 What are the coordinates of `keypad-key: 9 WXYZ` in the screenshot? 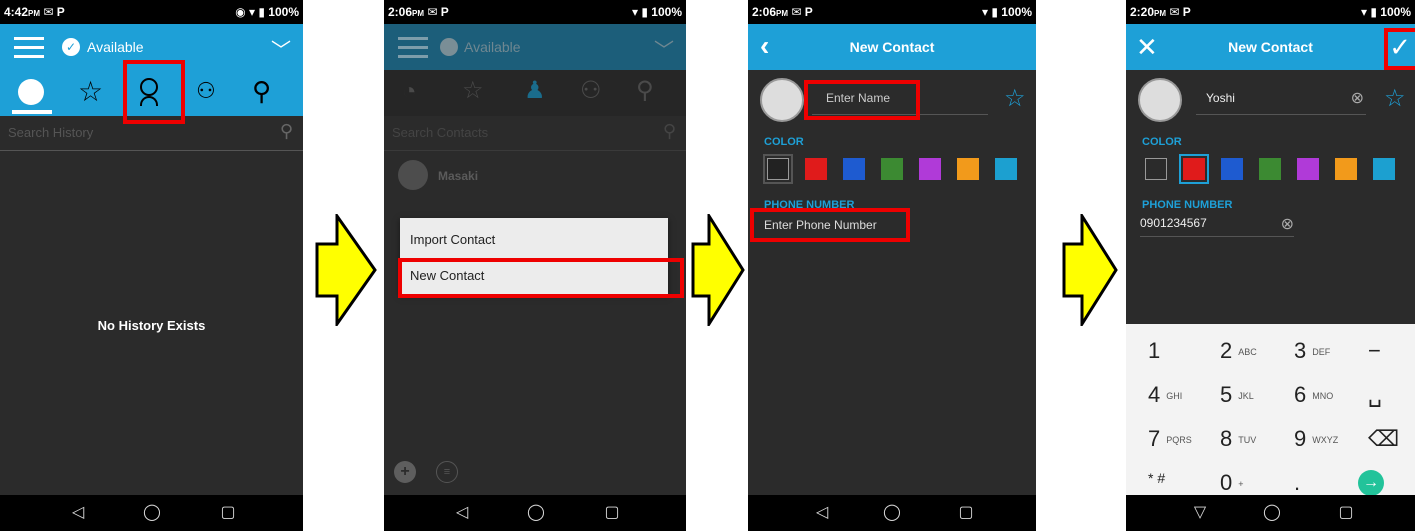 It's located at (1316, 439).